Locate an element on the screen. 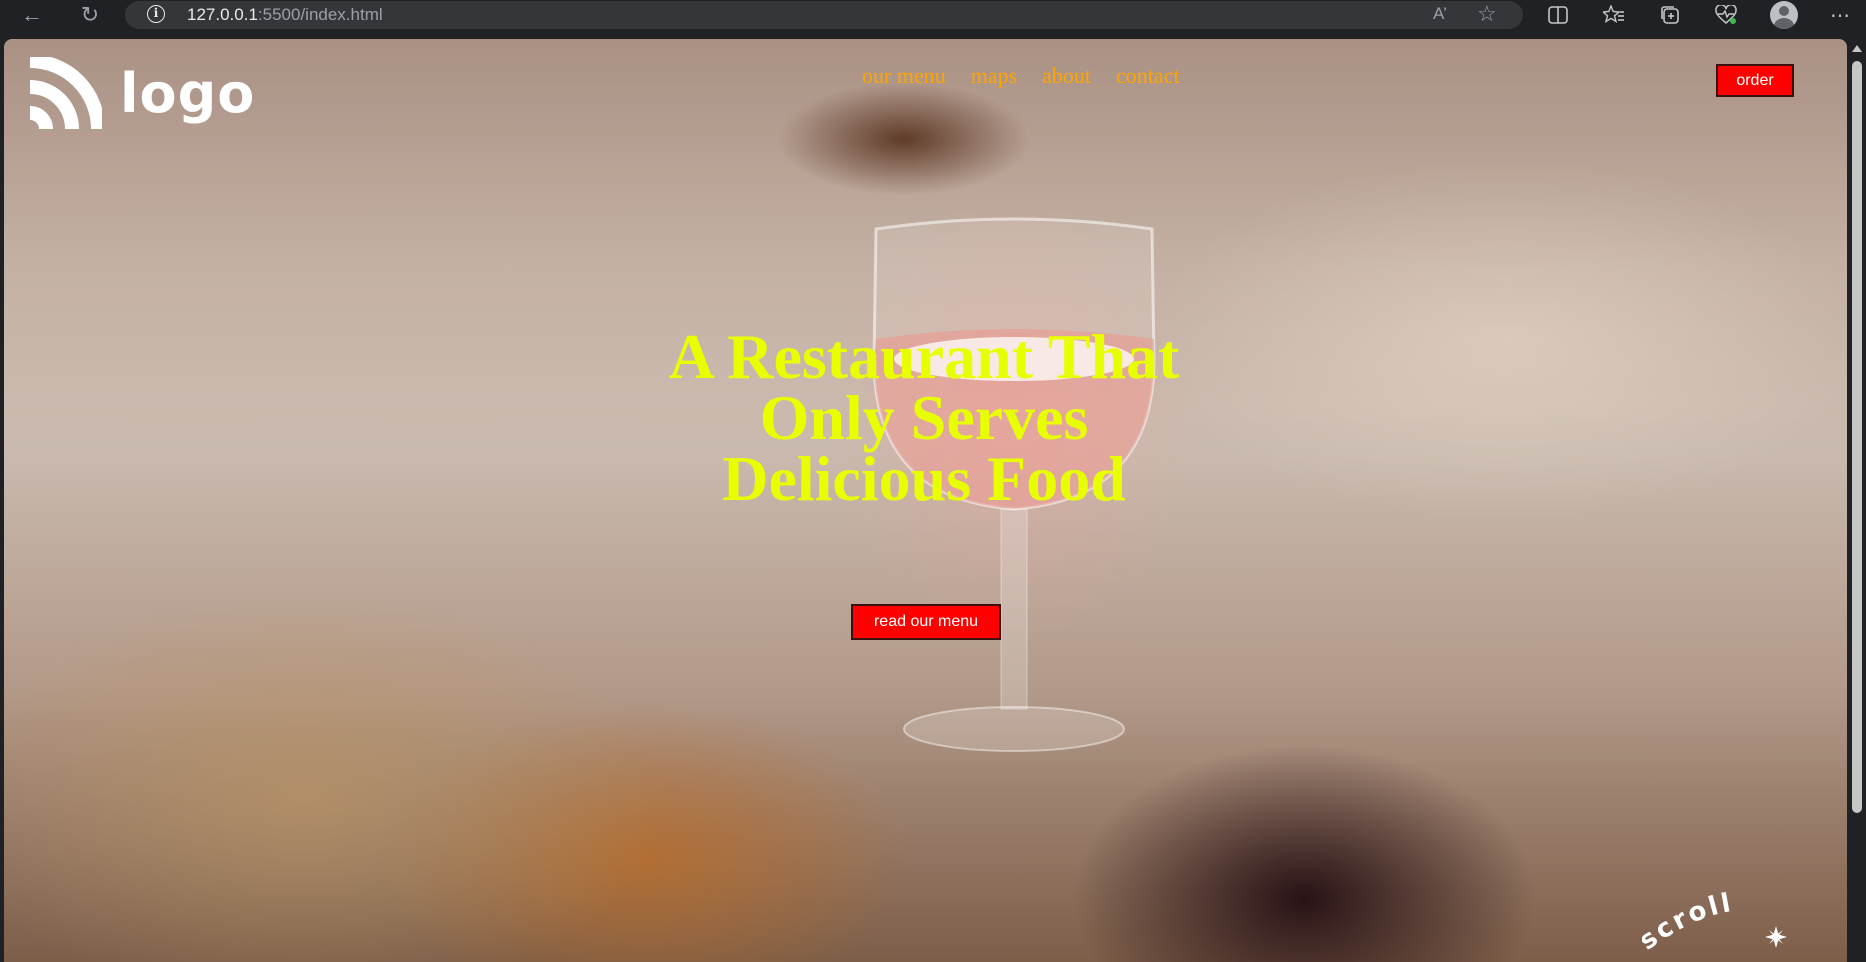 Image resolution: width=1866 pixels, height=962 pixels. read-aloud-icon: A’ is located at coordinates (1440, 14).